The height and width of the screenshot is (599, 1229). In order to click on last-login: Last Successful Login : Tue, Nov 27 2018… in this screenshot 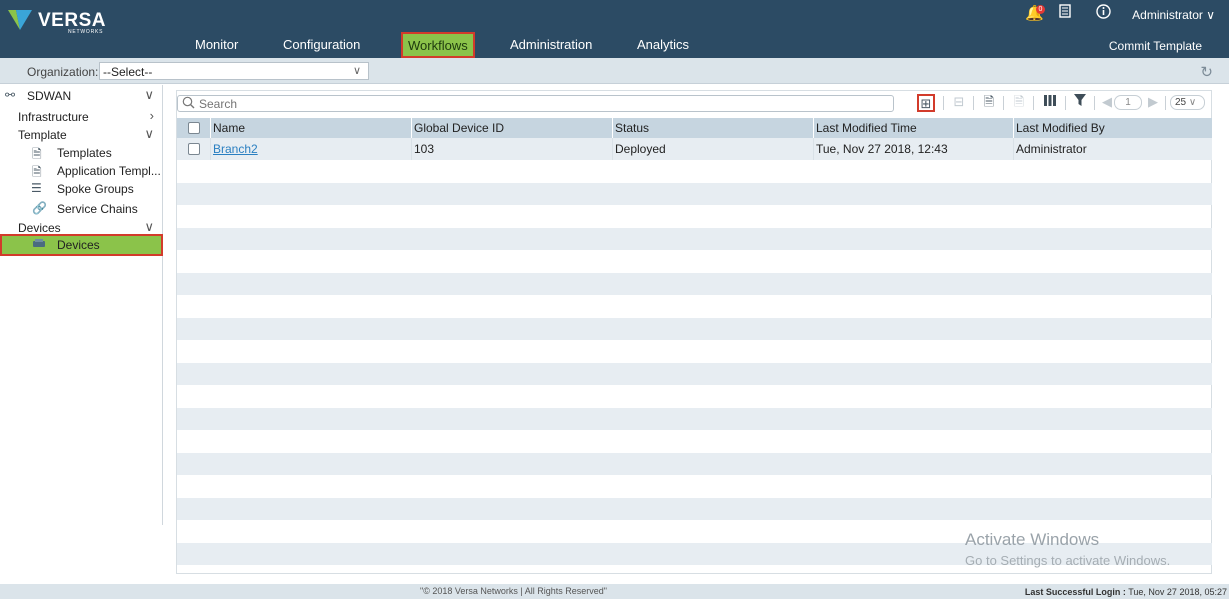, I will do `click(1126, 592)`.